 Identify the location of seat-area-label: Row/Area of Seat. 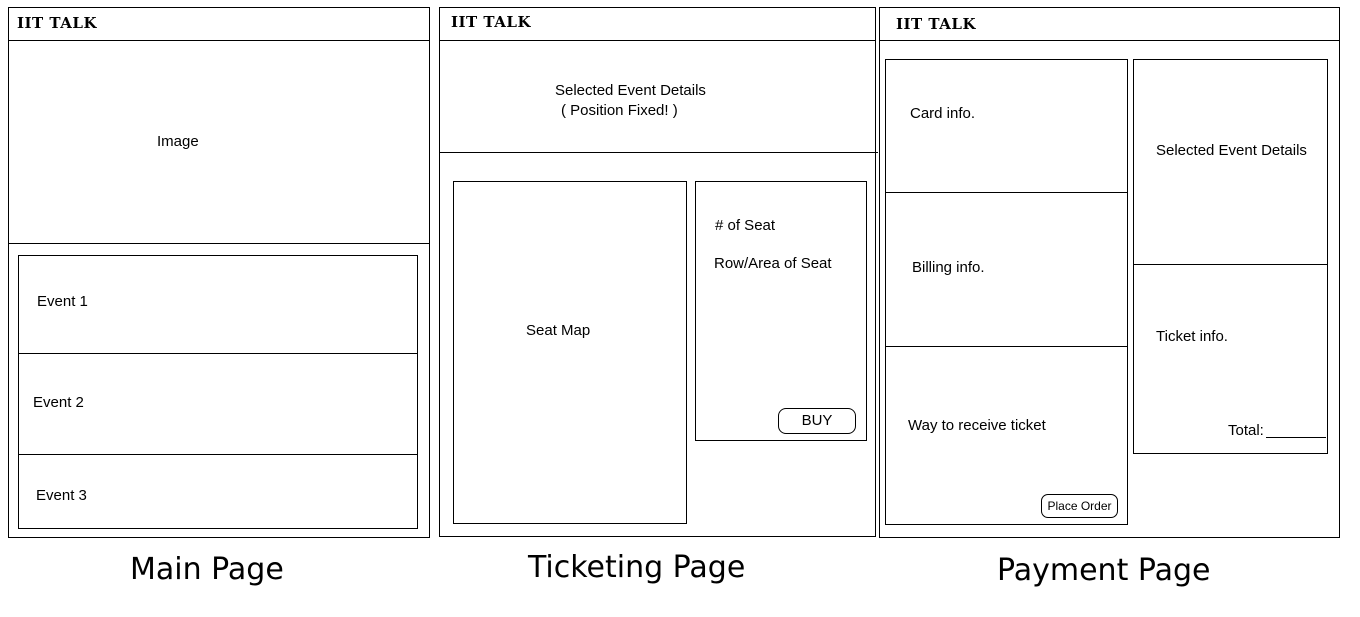
(773, 263).